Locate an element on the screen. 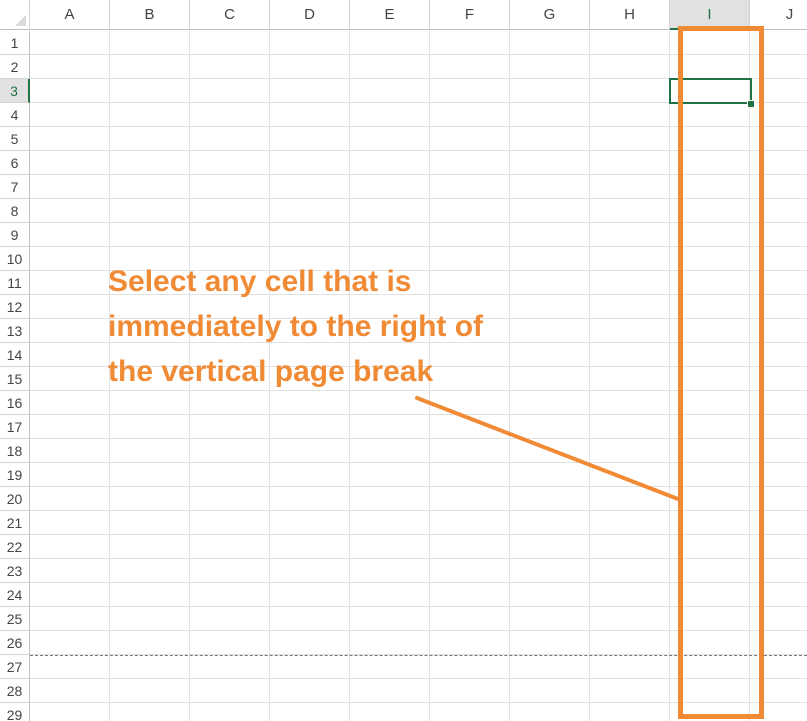 This screenshot has height=721, width=807. annotation-line-2: immediately to the right of is located at coordinates (296, 326).